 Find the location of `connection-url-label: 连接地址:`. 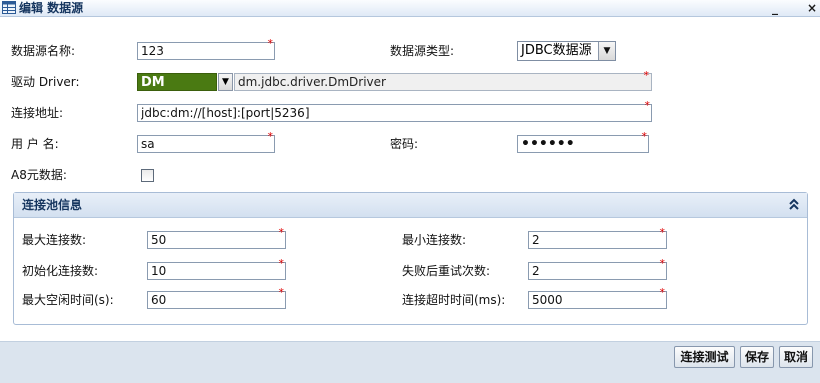

connection-url-label: 连接地址: is located at coordinates (37, 113).